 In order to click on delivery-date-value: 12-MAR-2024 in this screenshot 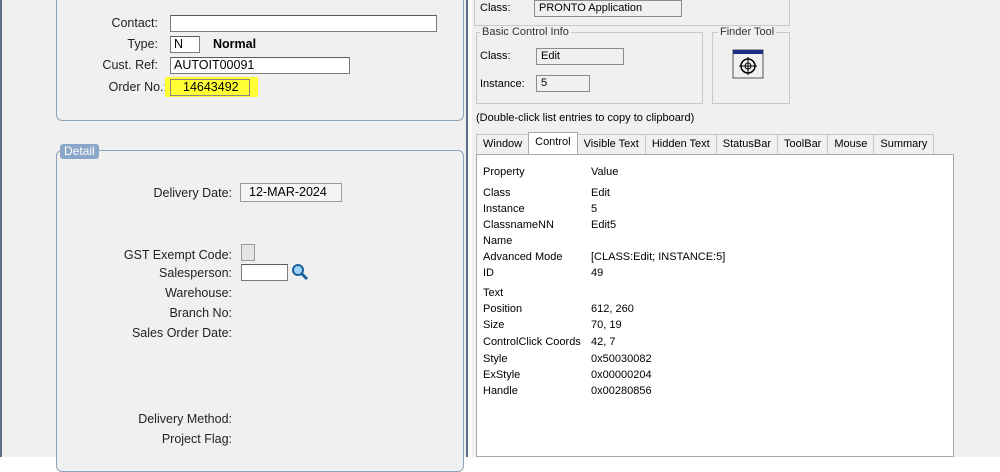, I will do `click(291, 192)`.